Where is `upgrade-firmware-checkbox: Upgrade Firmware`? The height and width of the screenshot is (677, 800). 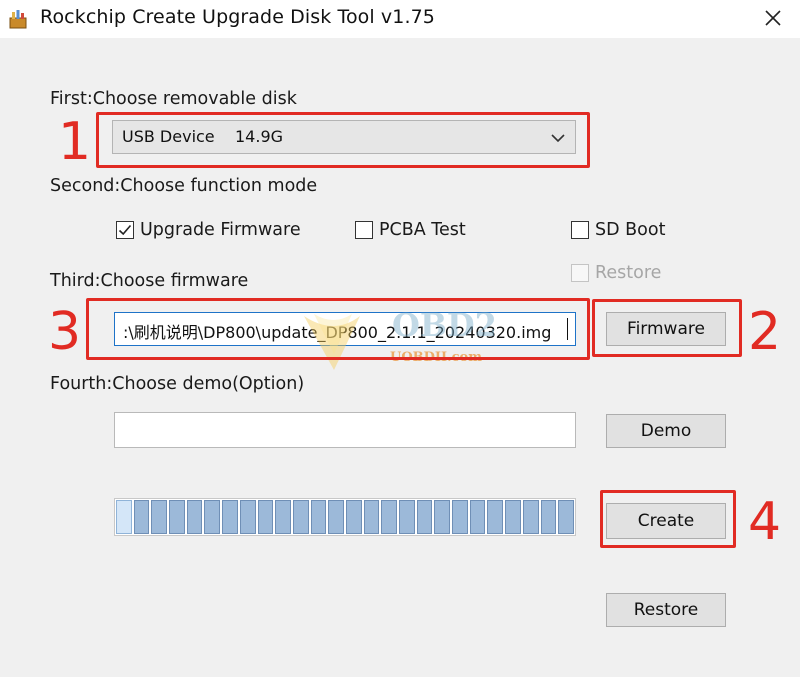
upgrade-firmware-checkbox: Upgrade Firmware is located at coordinates (208, 230).